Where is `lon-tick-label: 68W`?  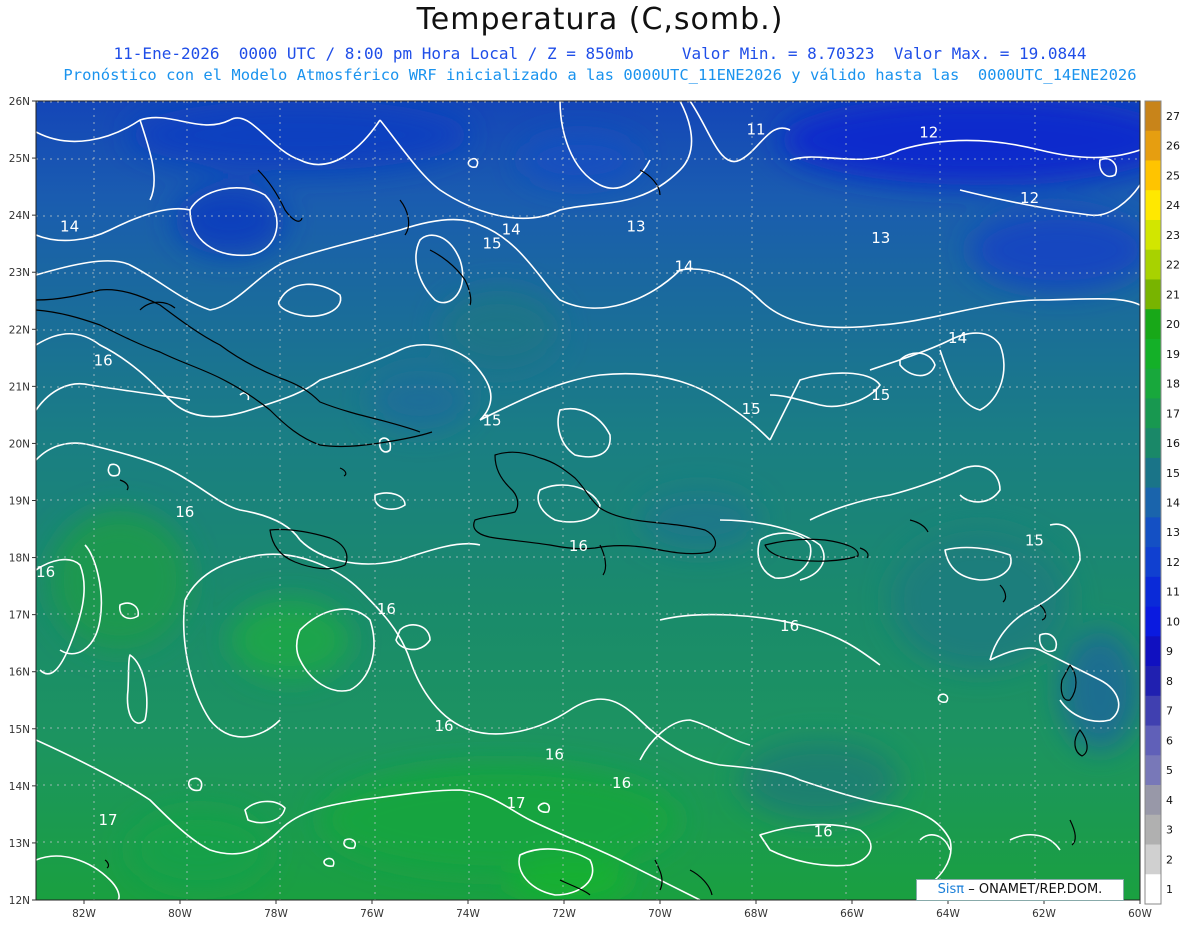
lon-tick-label: 68W is located at coordinates (756, 914).